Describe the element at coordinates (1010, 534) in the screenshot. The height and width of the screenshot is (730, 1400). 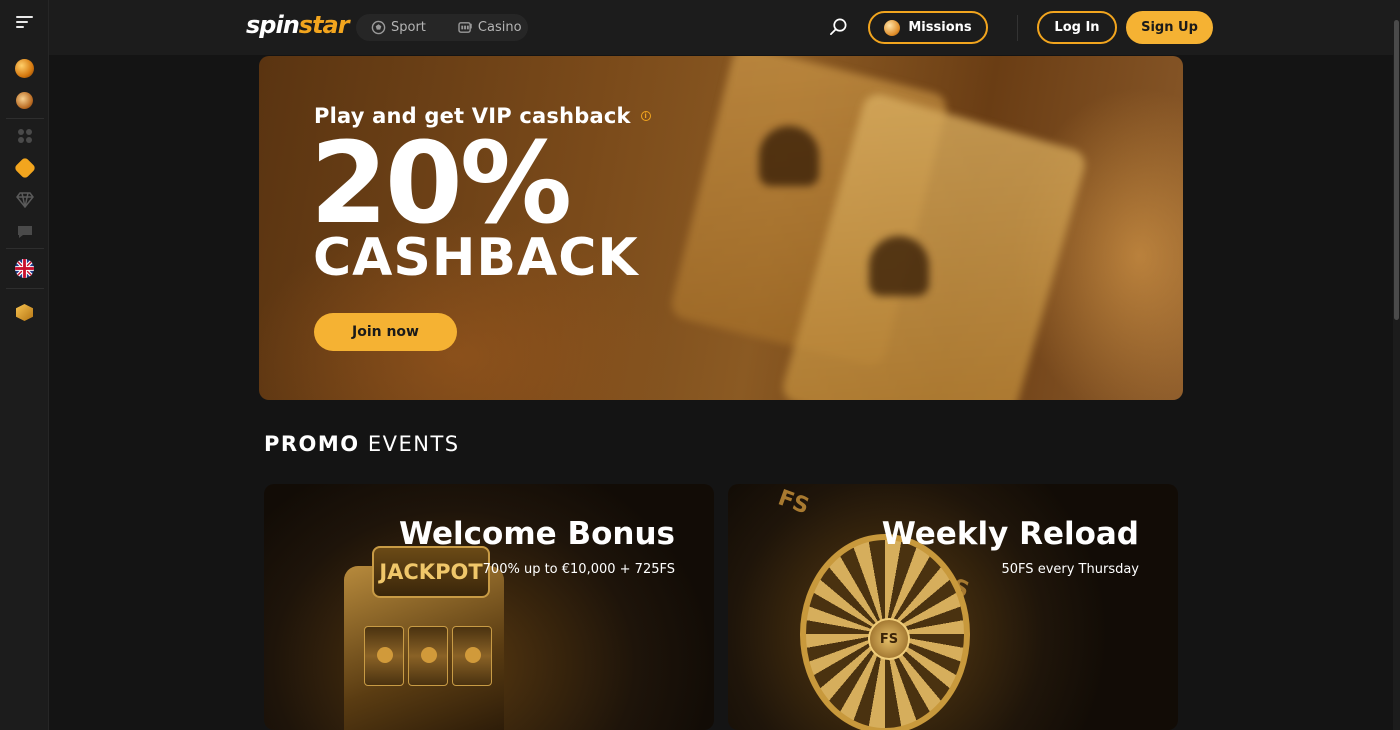
I see `promo-card-title: Weekly Reload` at that location.